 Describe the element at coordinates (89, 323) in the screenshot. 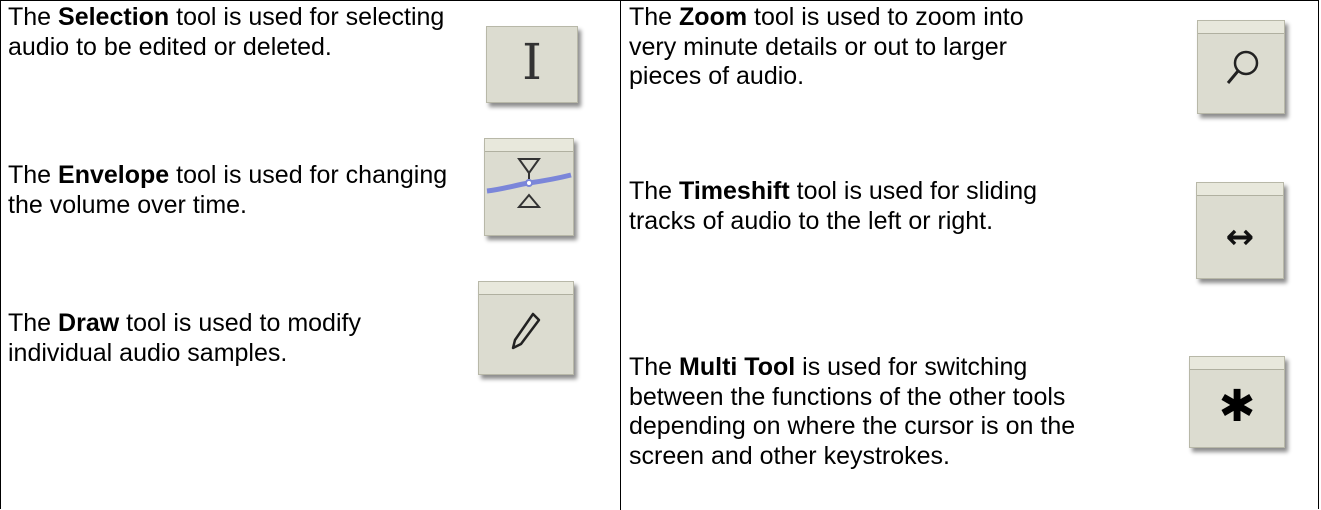

I see `draw-tool-name: Draw` at that location.